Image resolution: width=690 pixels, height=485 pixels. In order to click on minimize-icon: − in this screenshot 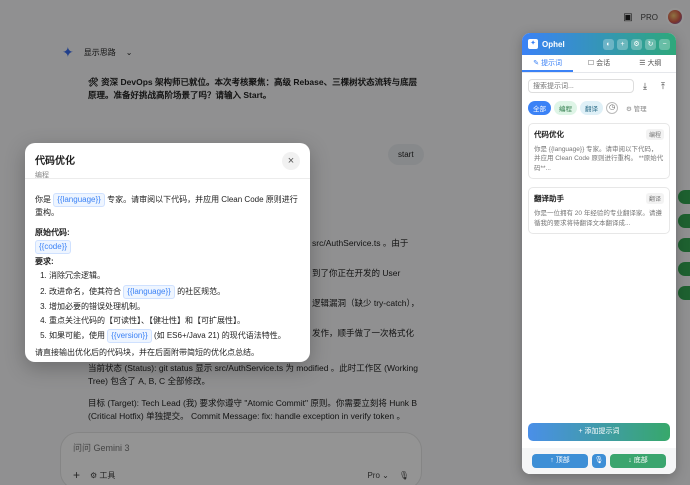, I will do `click(664, 44)`.